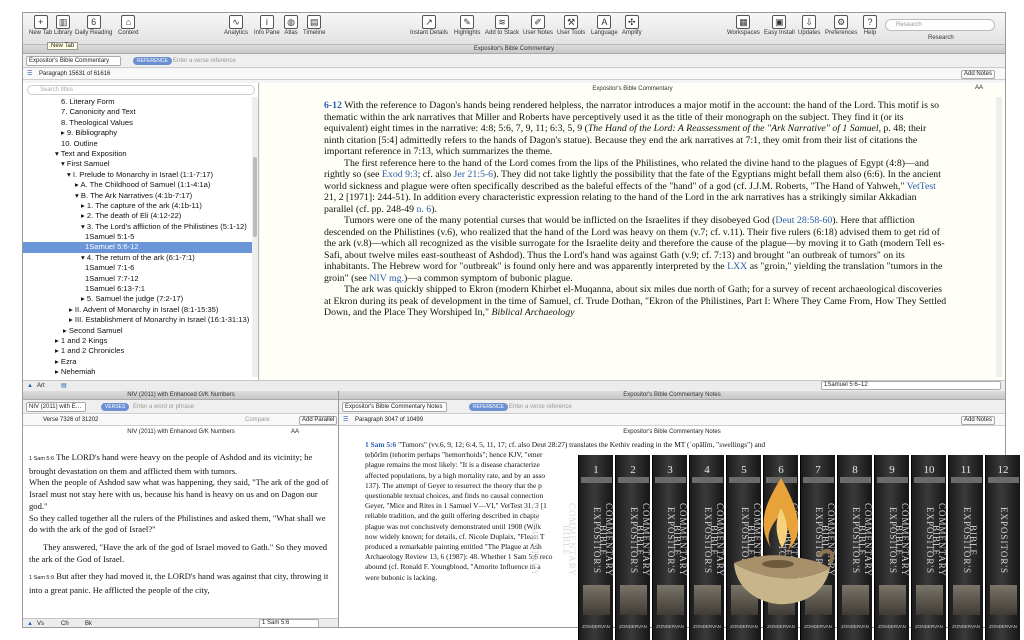 This screenshot has width=1024, height=640. What do you see at coordinates (88, 623) in the screenshot?
I see `book-nav-button: Bk` at bounding box center [88, 623].